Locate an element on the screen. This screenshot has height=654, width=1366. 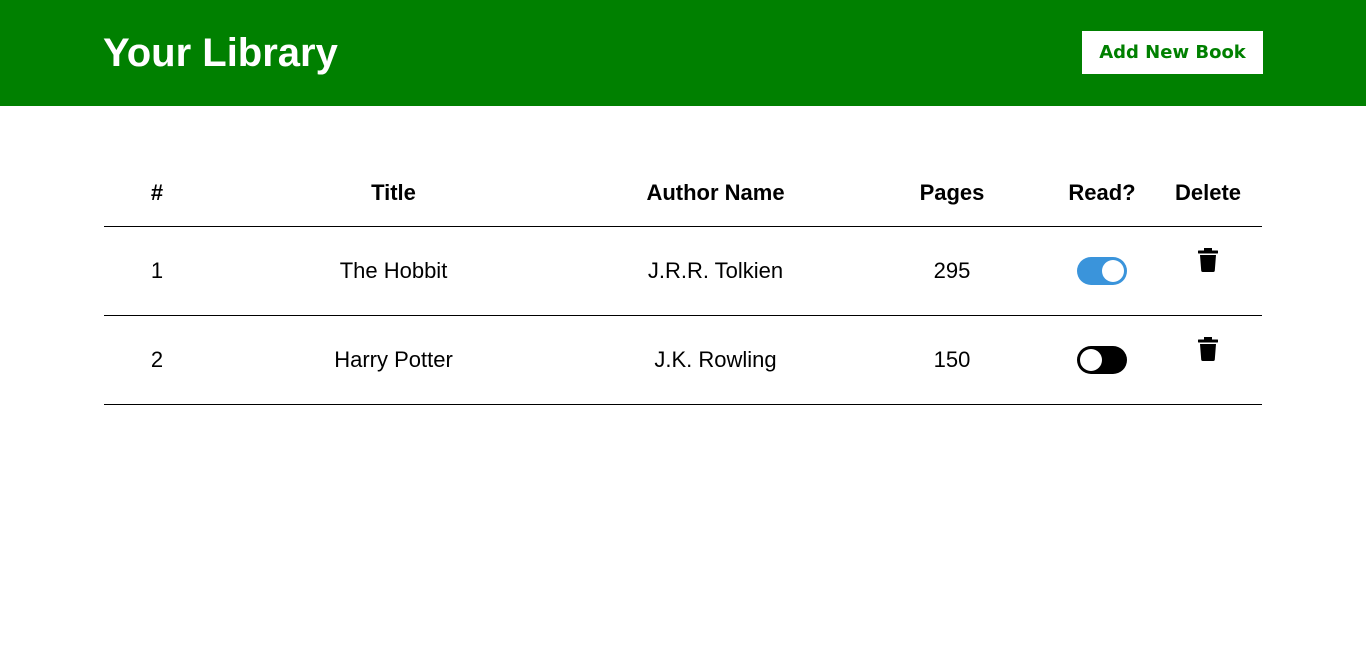
column-header-delete: Delete is located at coordinates (1208, 193).